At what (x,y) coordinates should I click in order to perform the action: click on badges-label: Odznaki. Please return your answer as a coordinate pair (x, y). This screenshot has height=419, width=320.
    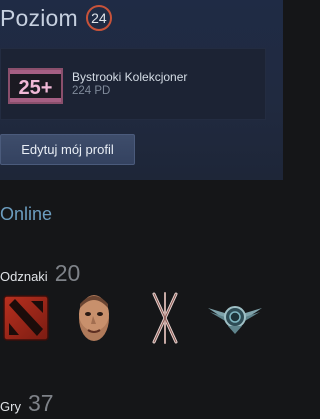
    Looking at the image, I should click on (24, 276).